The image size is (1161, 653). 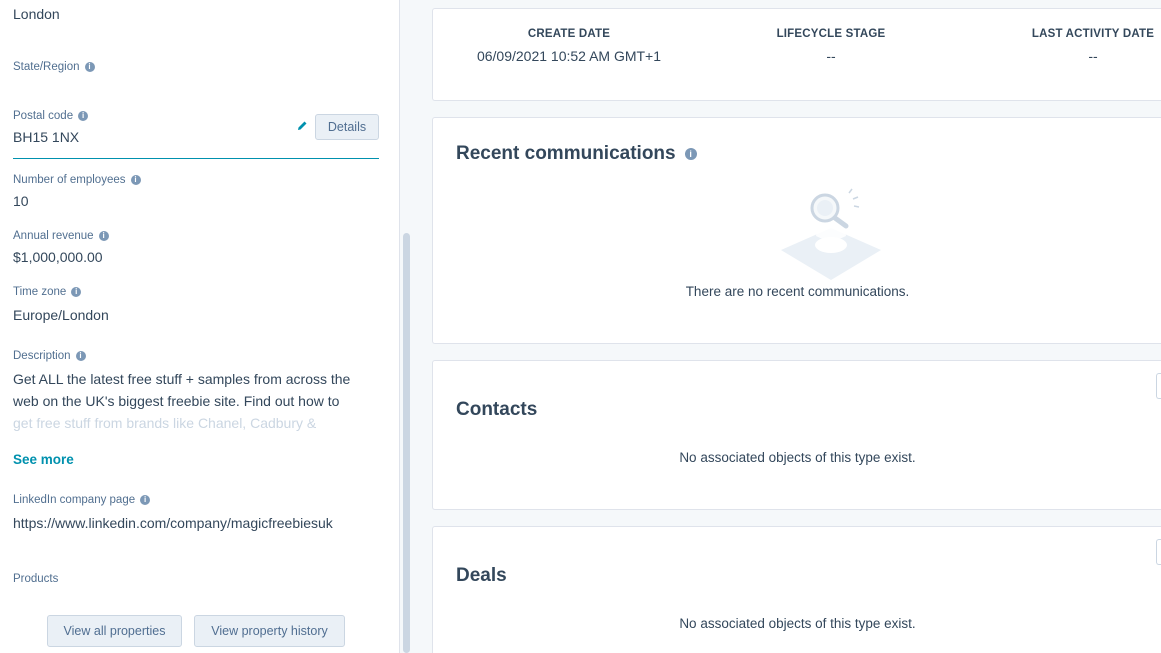 I want to click on postal-code-field: Postal code i BH15 1NX, so click(x=51, y=127).